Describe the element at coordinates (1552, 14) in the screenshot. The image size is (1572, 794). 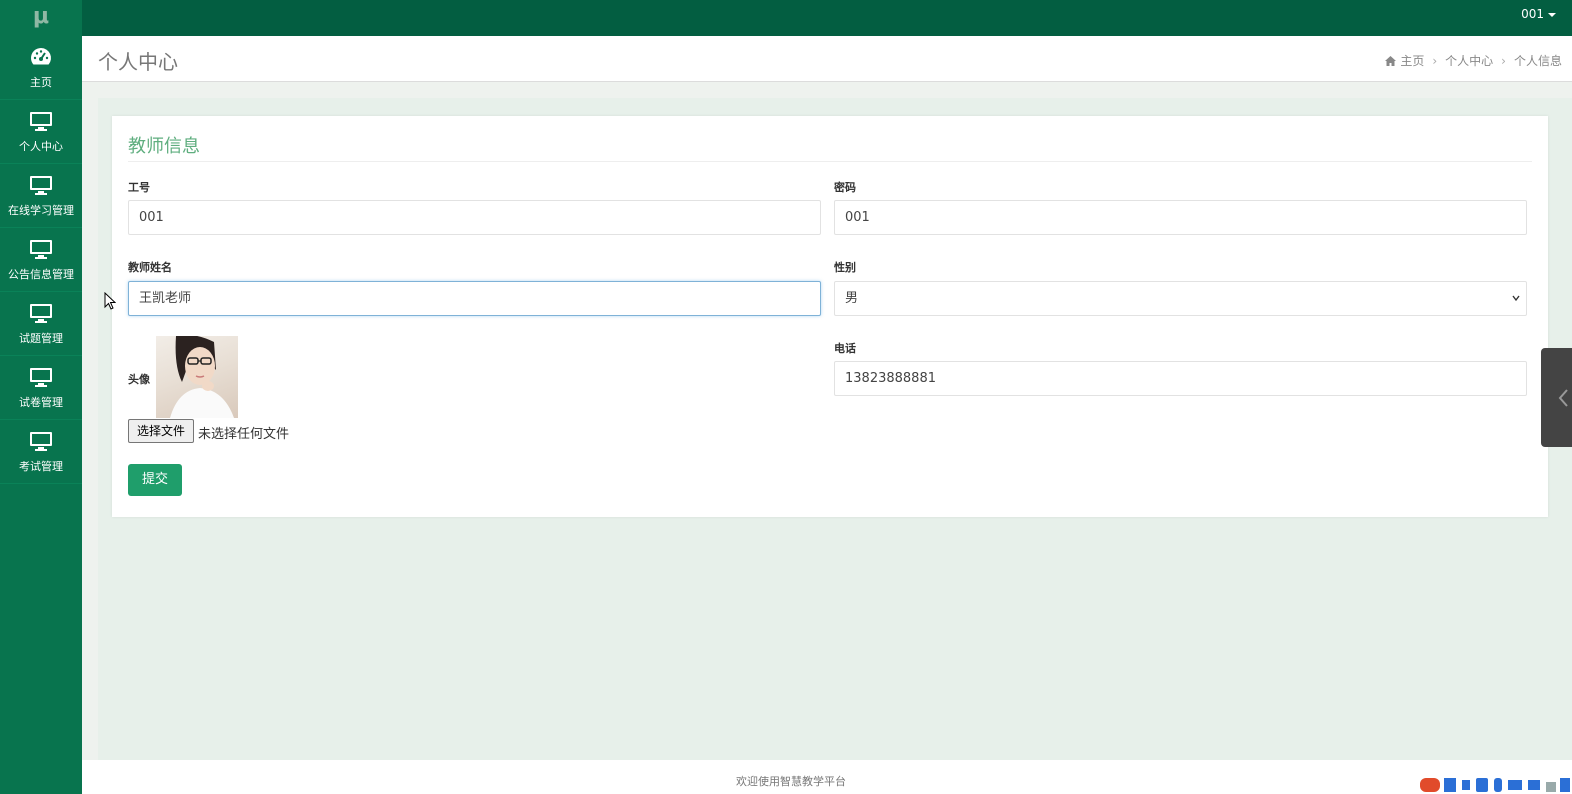
I see `caret-down-icon` at that location.